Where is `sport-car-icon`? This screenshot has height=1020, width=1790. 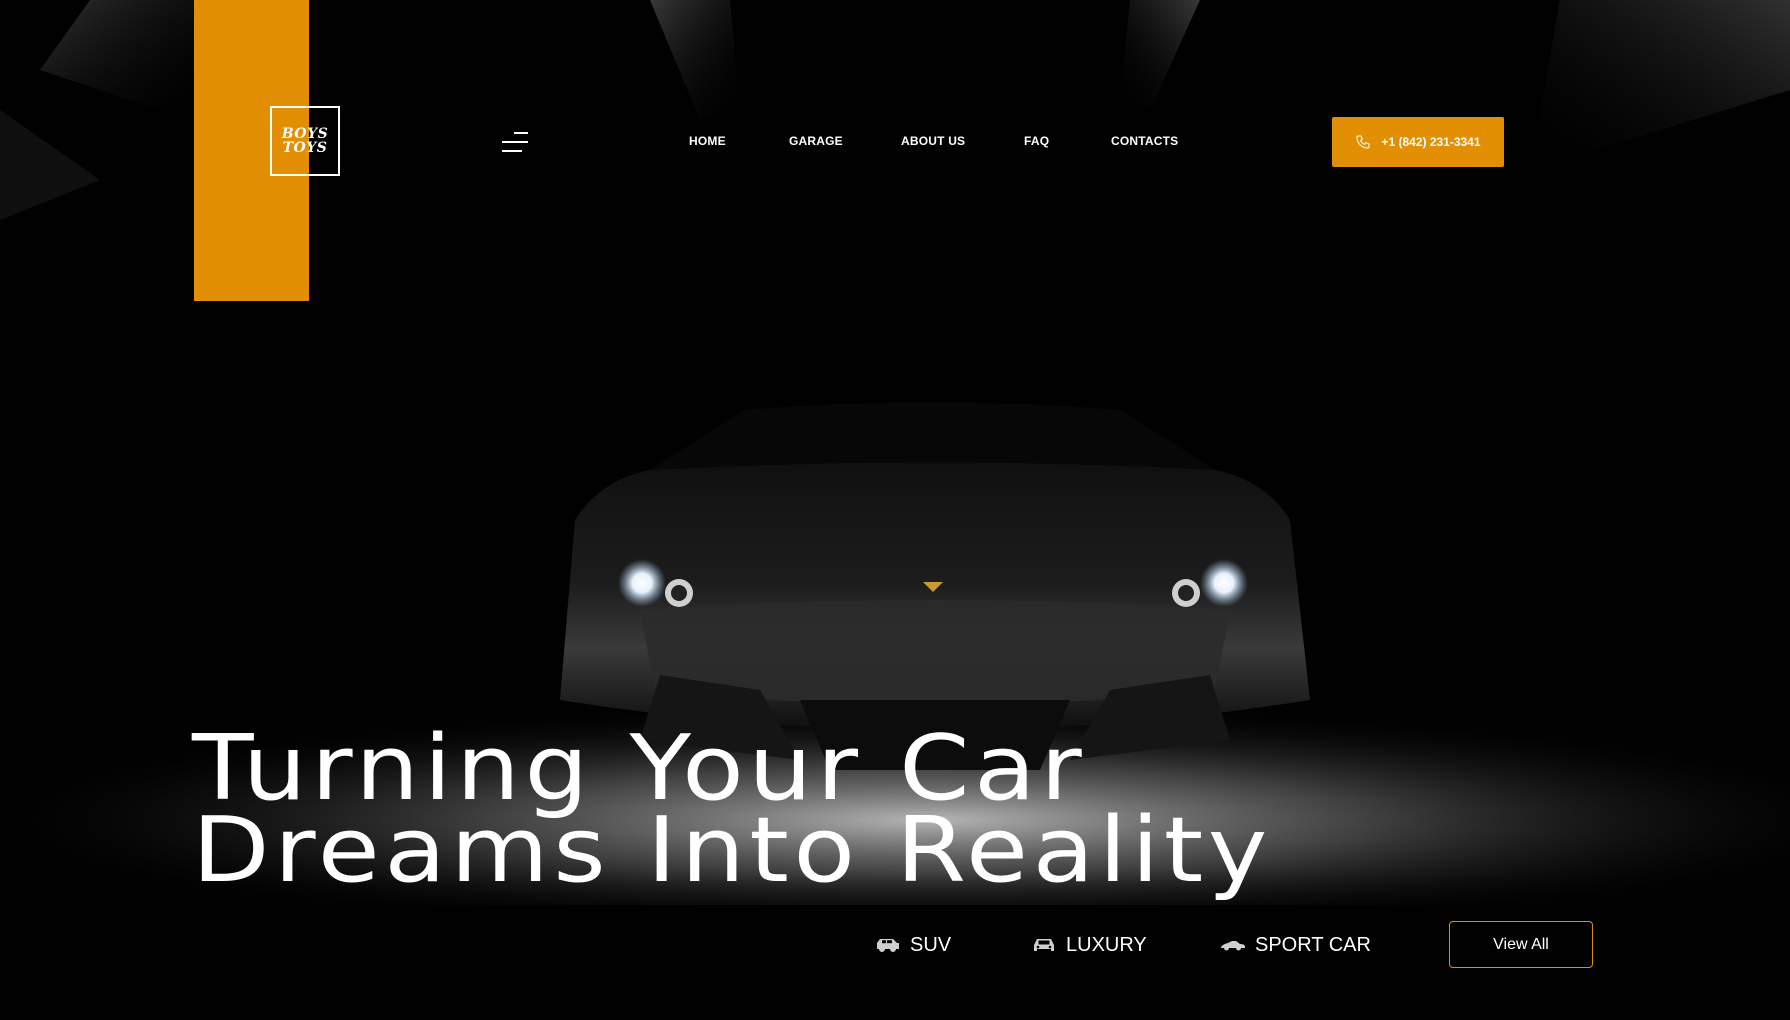 sport-car-icon is located at coordinates (1233, 946).